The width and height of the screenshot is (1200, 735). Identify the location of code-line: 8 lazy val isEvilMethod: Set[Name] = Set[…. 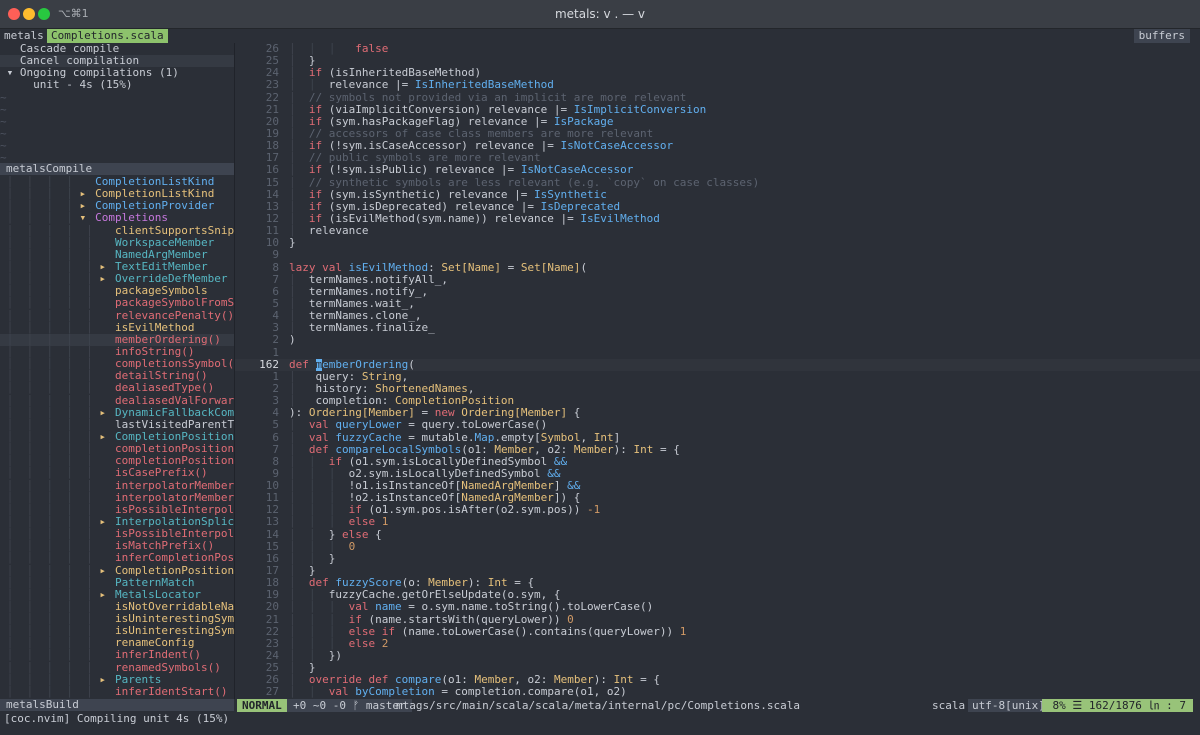
(717, 268).